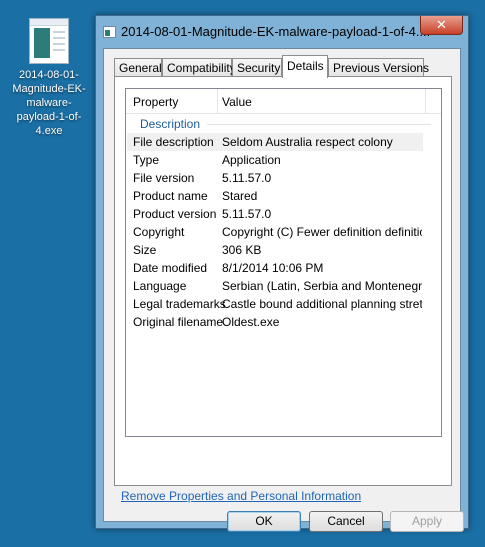  Describe the element at coordinates (441, 25) in the screenshot. I see `close-button: ✕` at that location.